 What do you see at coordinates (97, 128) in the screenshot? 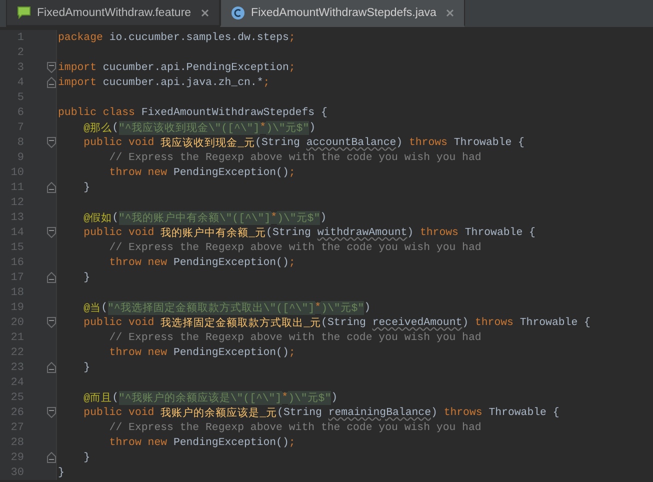
I see `annotation: @那么` at bounding box center [97, 128].